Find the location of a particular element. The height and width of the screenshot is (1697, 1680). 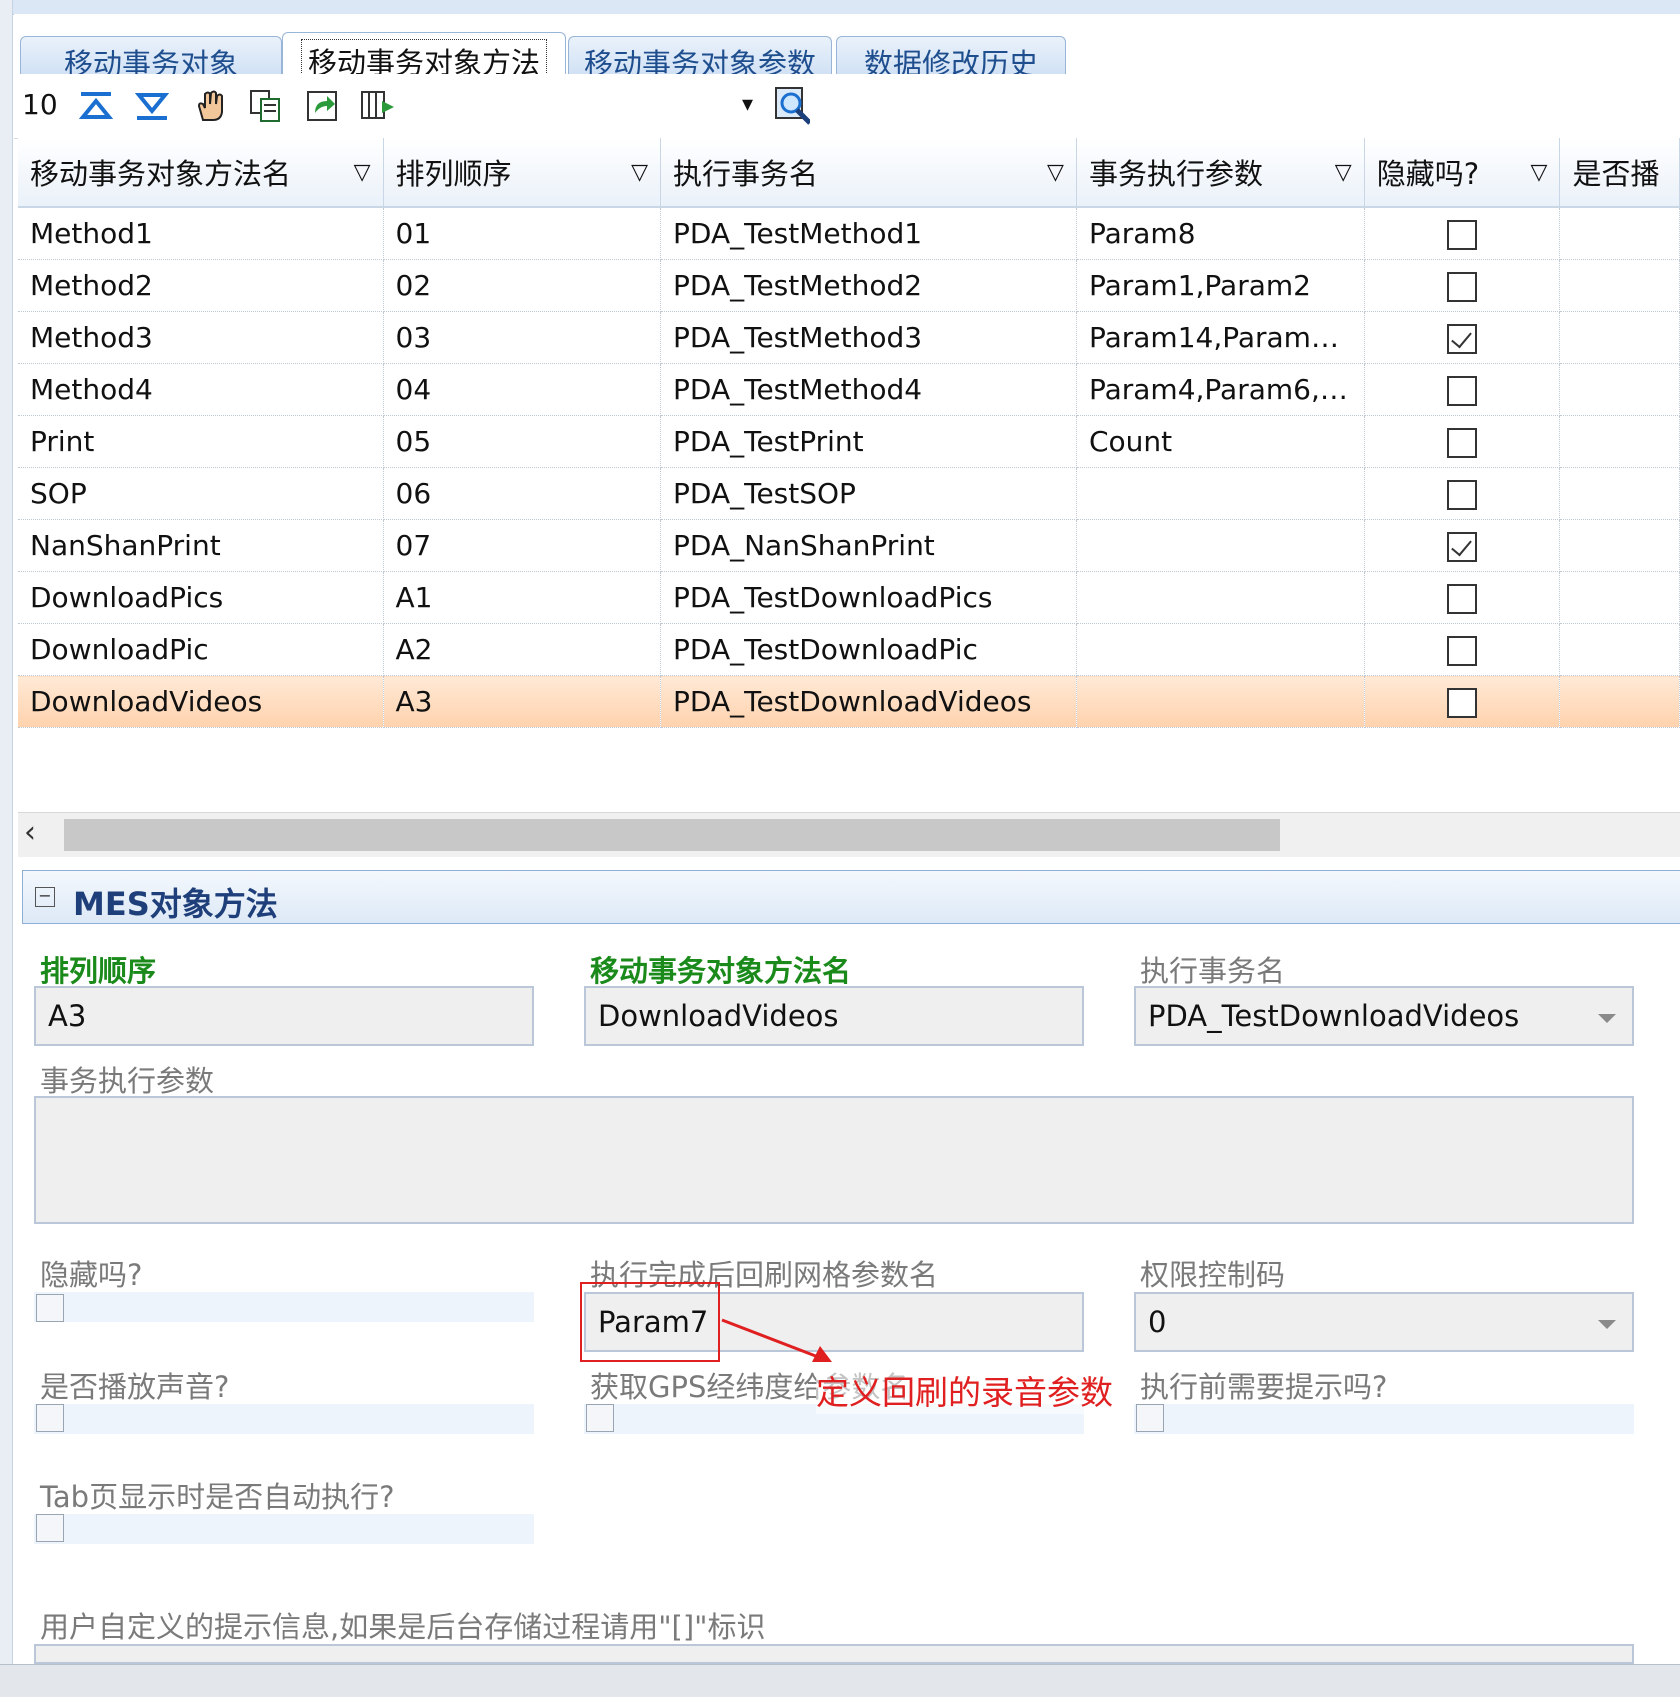

cell-params: Count is located at coordinates (1220, 441).